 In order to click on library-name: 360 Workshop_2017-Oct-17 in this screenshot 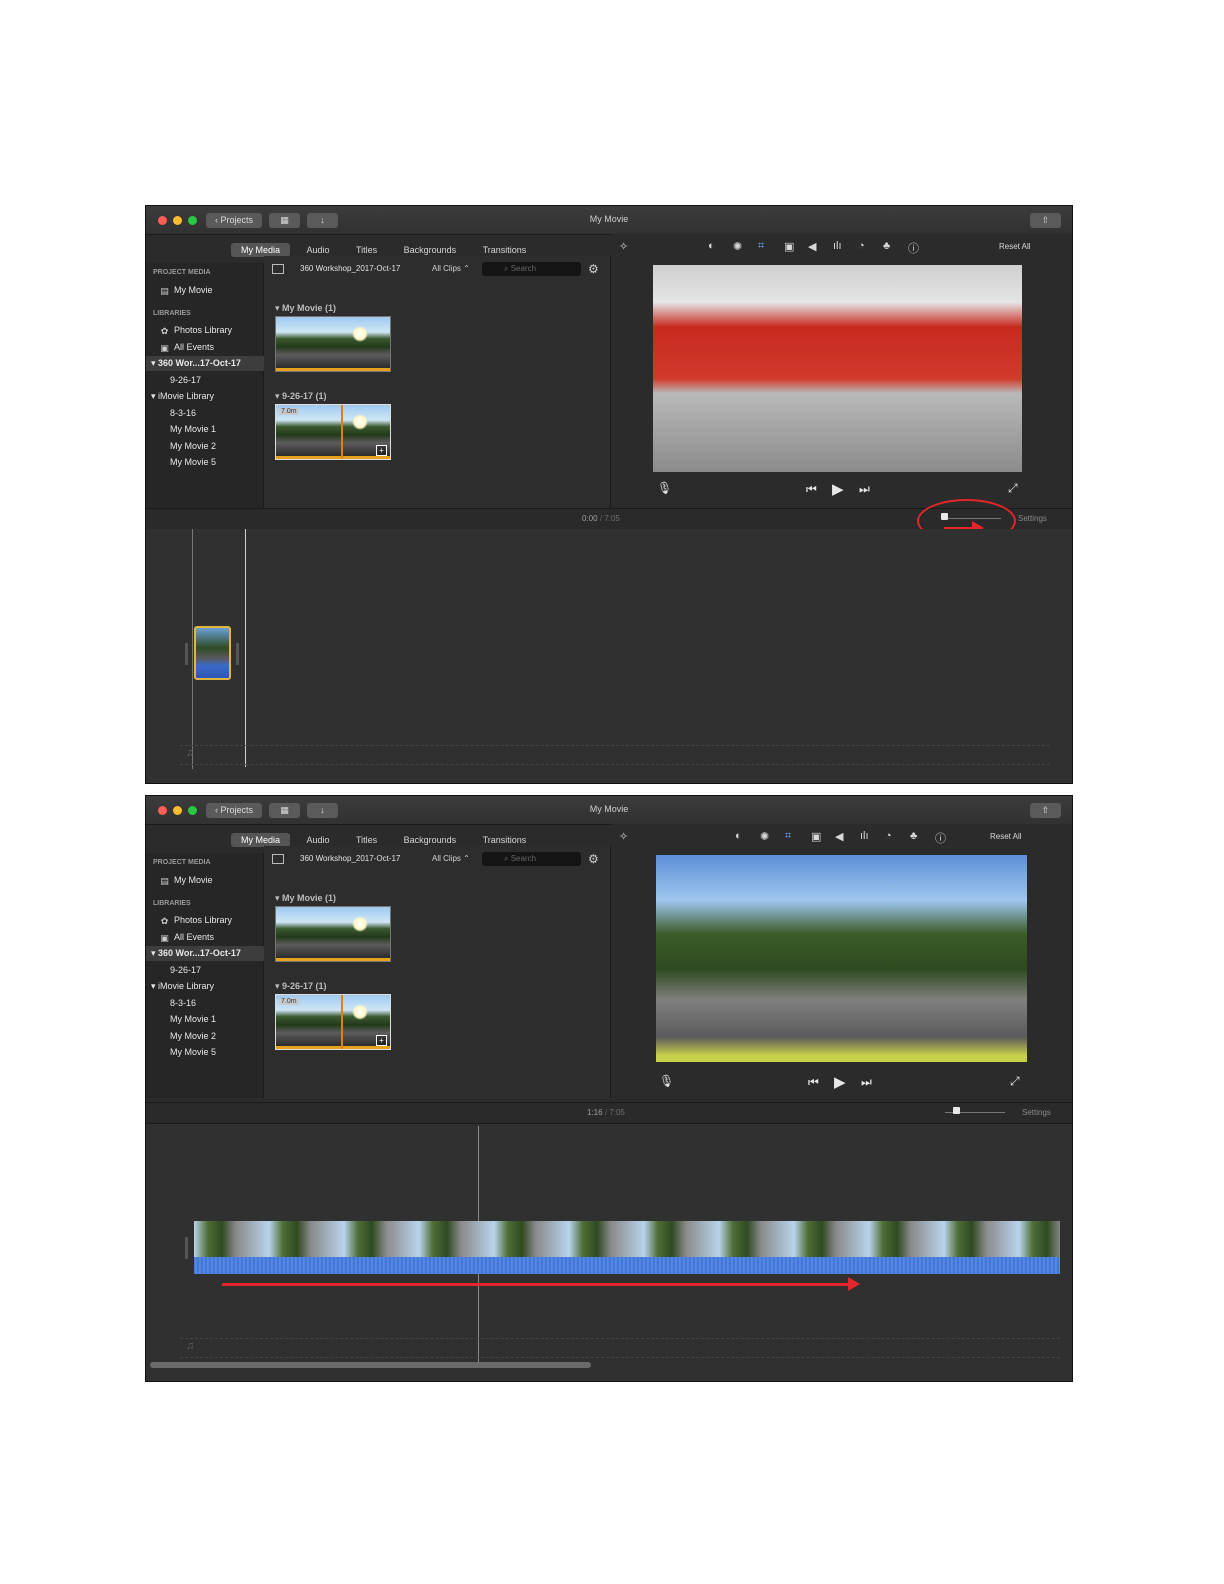, I will do `click(350, 858)`.